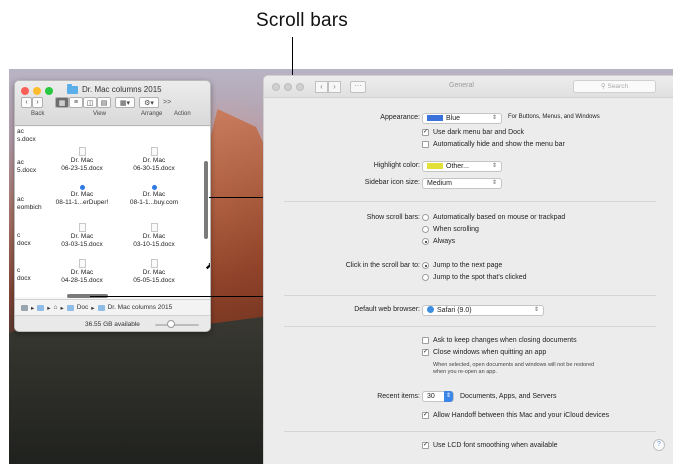 The image size is (673, 464). I want to click on browser-label: Default web browser:, so click(387, 309).